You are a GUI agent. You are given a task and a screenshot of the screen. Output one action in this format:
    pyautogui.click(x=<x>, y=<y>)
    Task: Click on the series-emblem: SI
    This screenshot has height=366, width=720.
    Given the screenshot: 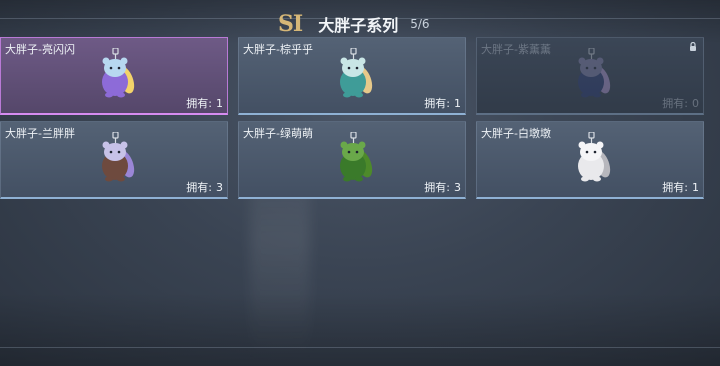 What is the action you would take?
    pyautogui.click(x=290, y=24)
    